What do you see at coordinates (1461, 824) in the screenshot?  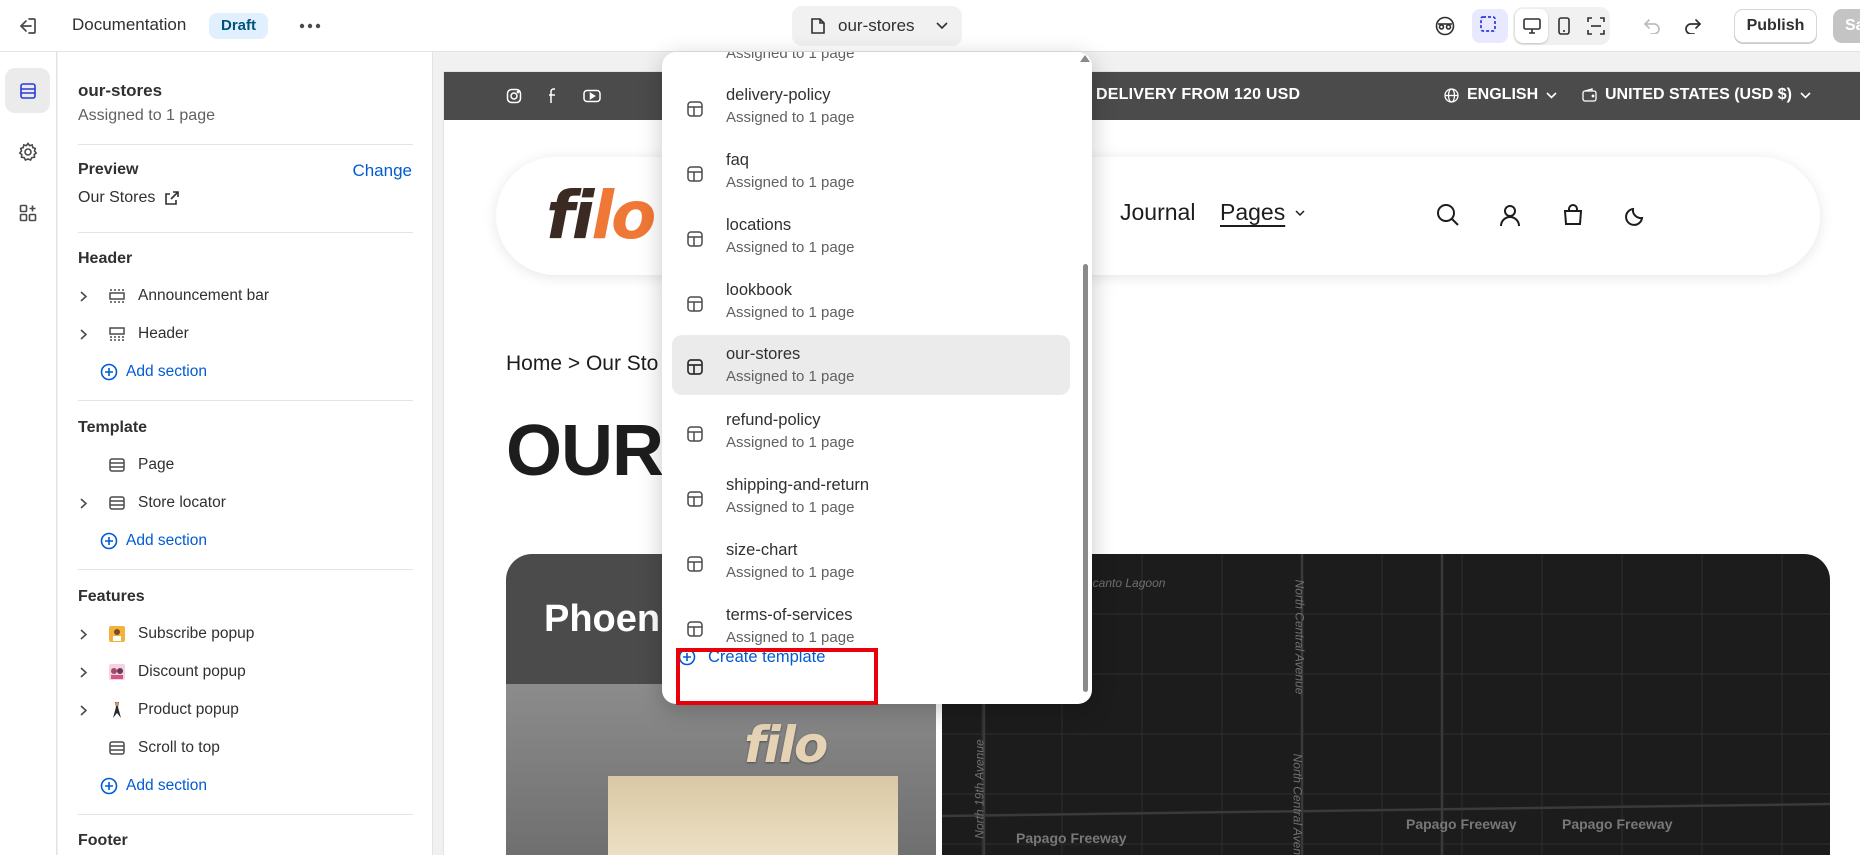 I see `map-label: Papago Freeway` at bounding box center [1461, 824].